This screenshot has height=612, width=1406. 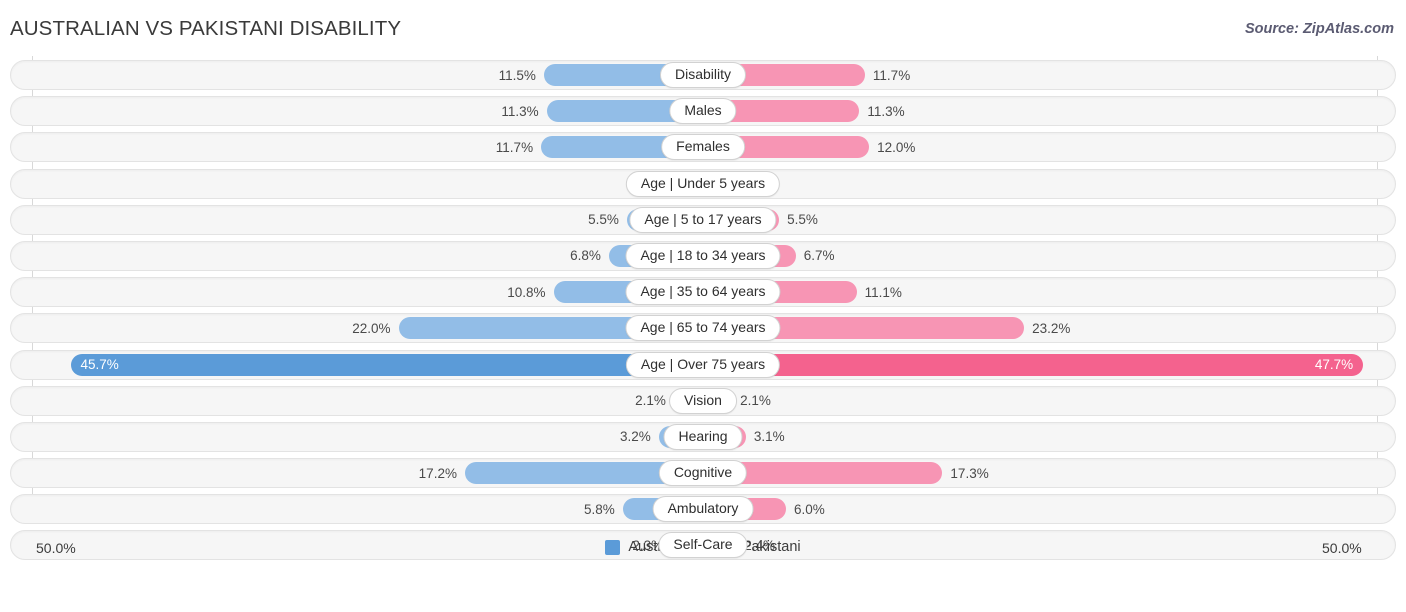 I want to click on bar-right-group: 47.7%47.7%, so click(x=1049, y=365).